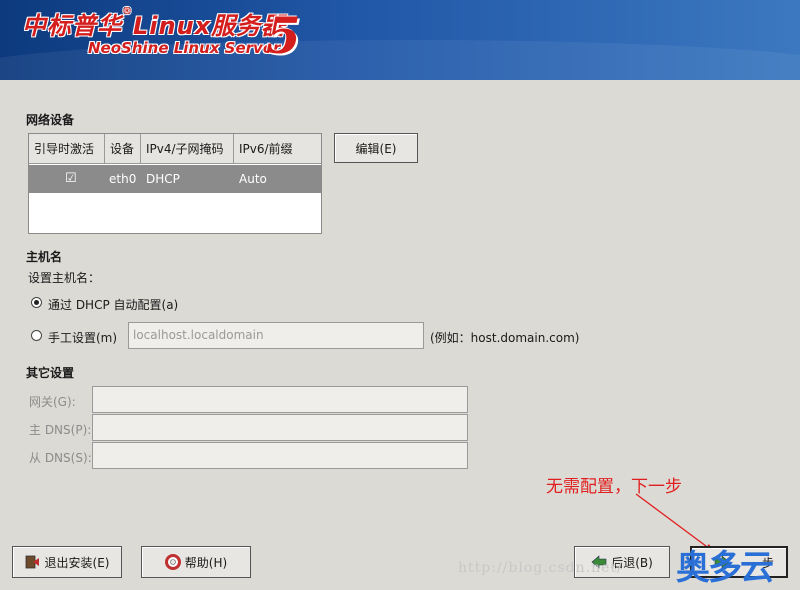 Image resolution: width=800 pixels, height=590 pixels. I want to click on brand-watermark: 奥多云, so click(725, 568).